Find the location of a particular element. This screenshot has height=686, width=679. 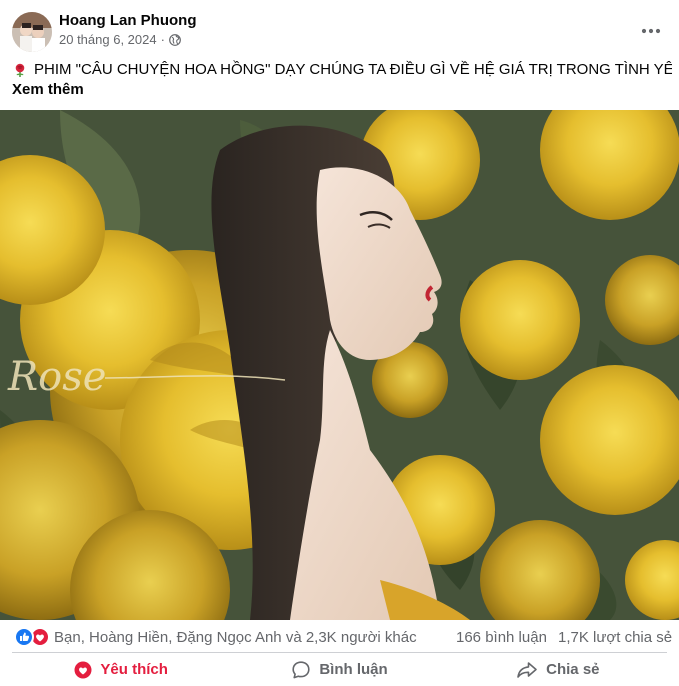

rose-emoji-icon is located at coordinates (20, 70).